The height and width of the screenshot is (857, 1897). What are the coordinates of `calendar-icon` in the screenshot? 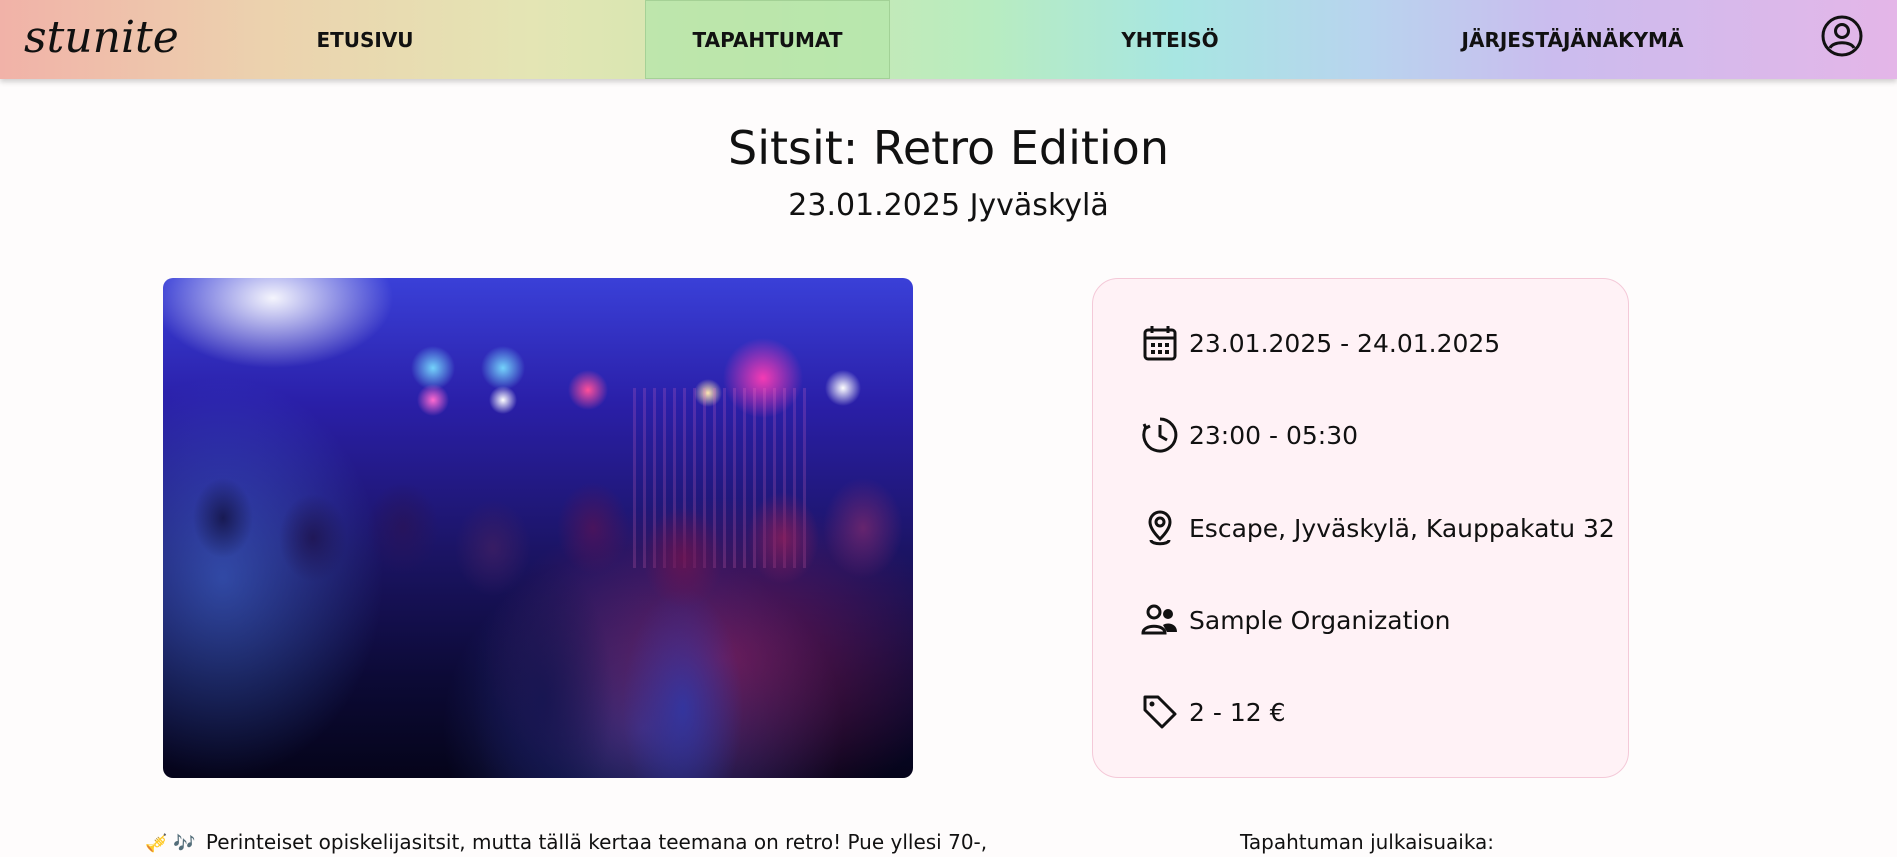 It's located at (1160, 343).